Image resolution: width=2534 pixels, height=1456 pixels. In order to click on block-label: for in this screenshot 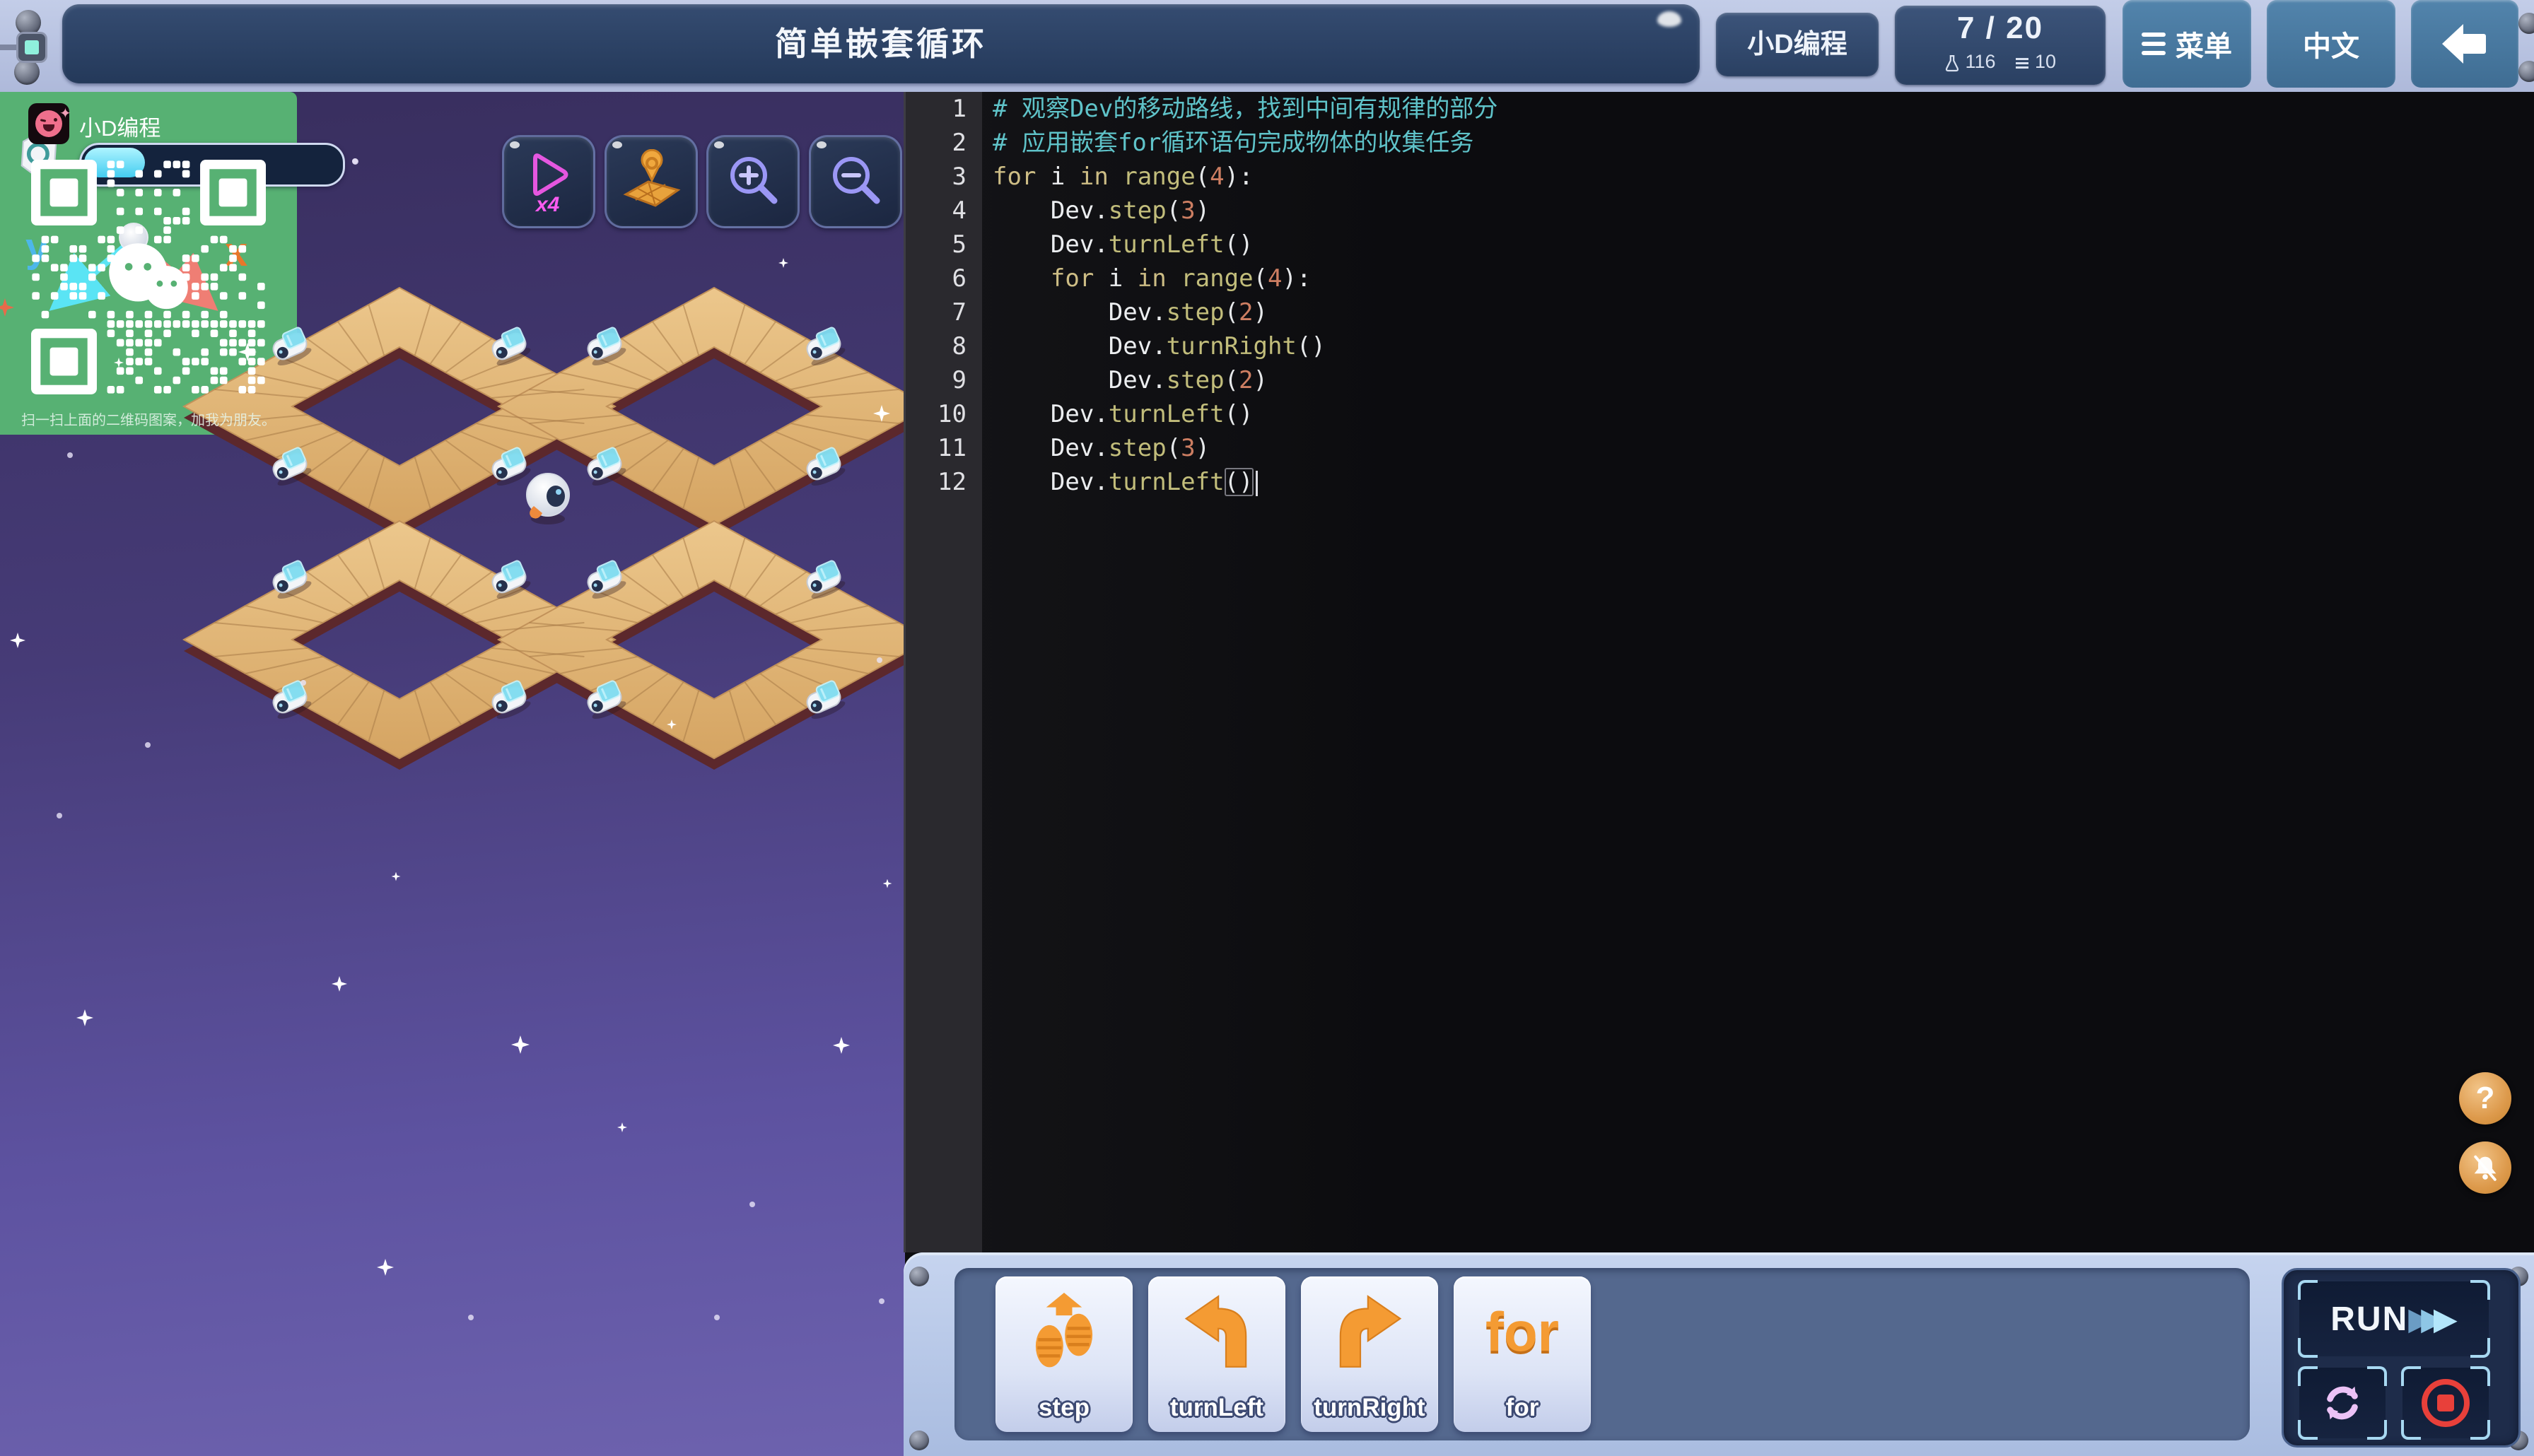, I will do `click(1522, 1408)`.